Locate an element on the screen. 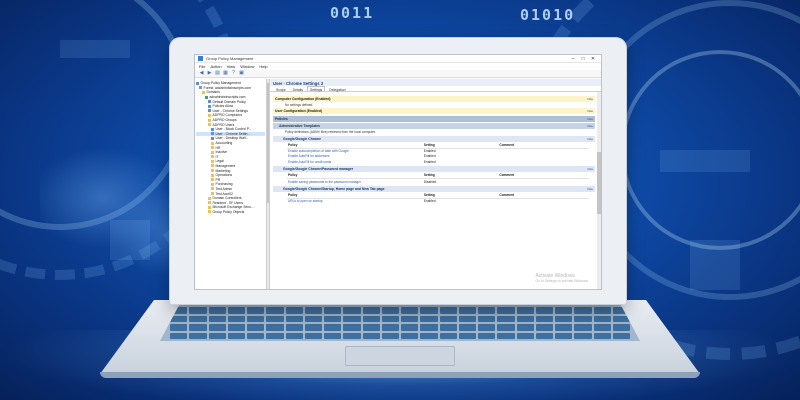  minimize-button: – is located at coordinates (573, 59).